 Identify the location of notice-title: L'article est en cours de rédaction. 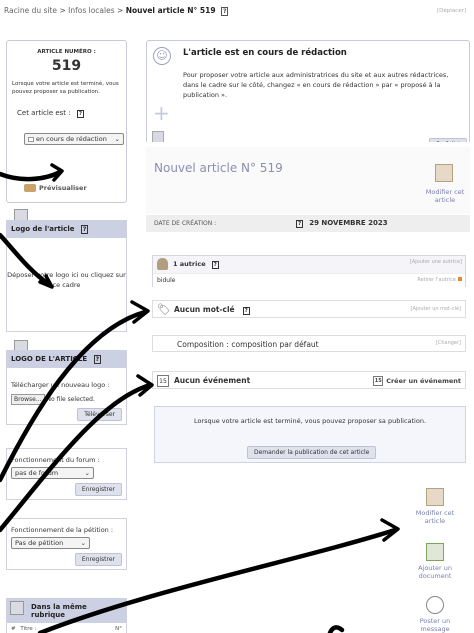
(265, 53).